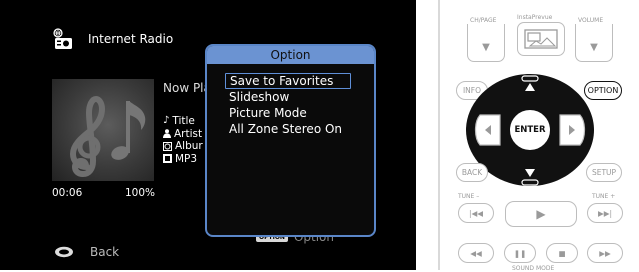  I want to click on ch-page-label: CH/PAGE, so click(483, 20).